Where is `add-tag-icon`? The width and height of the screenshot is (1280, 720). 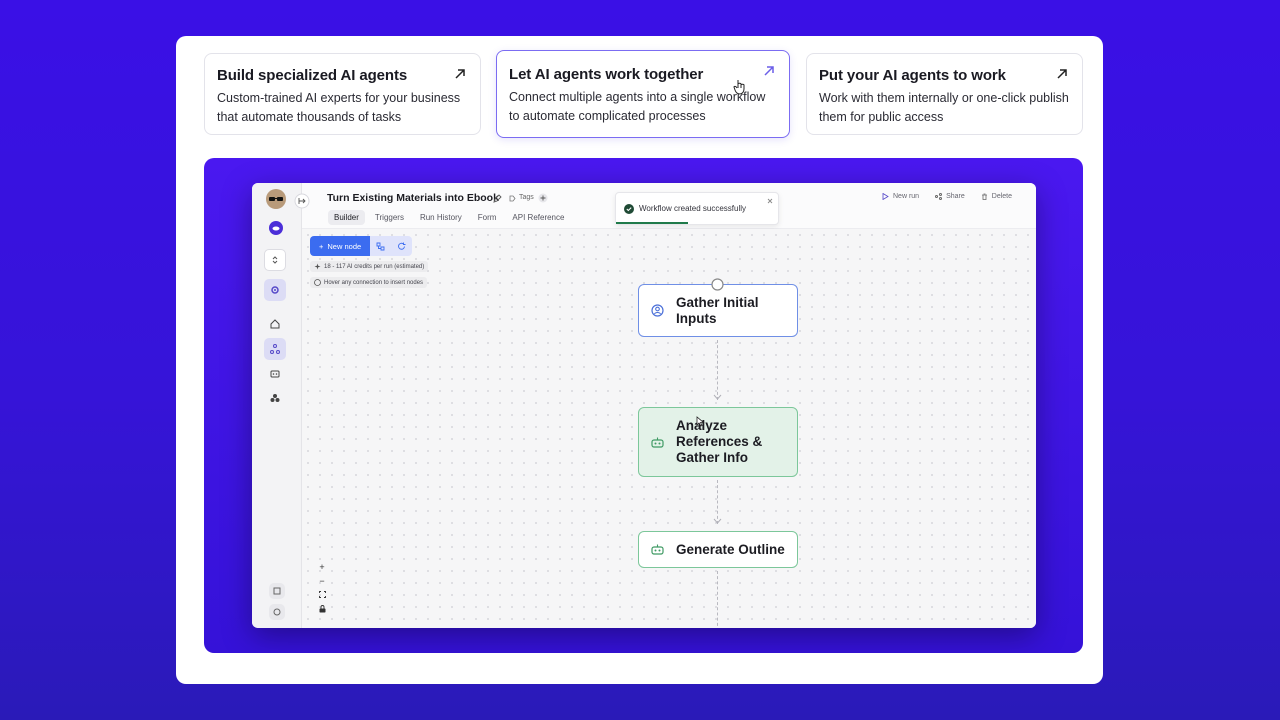 add-tag-icon is located at coordinates (543, 198).